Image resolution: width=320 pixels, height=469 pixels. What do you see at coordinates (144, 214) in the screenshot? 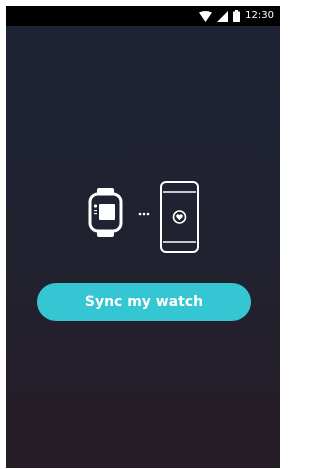
I see `sync-dots-icon` at bounding box center [144, 214].